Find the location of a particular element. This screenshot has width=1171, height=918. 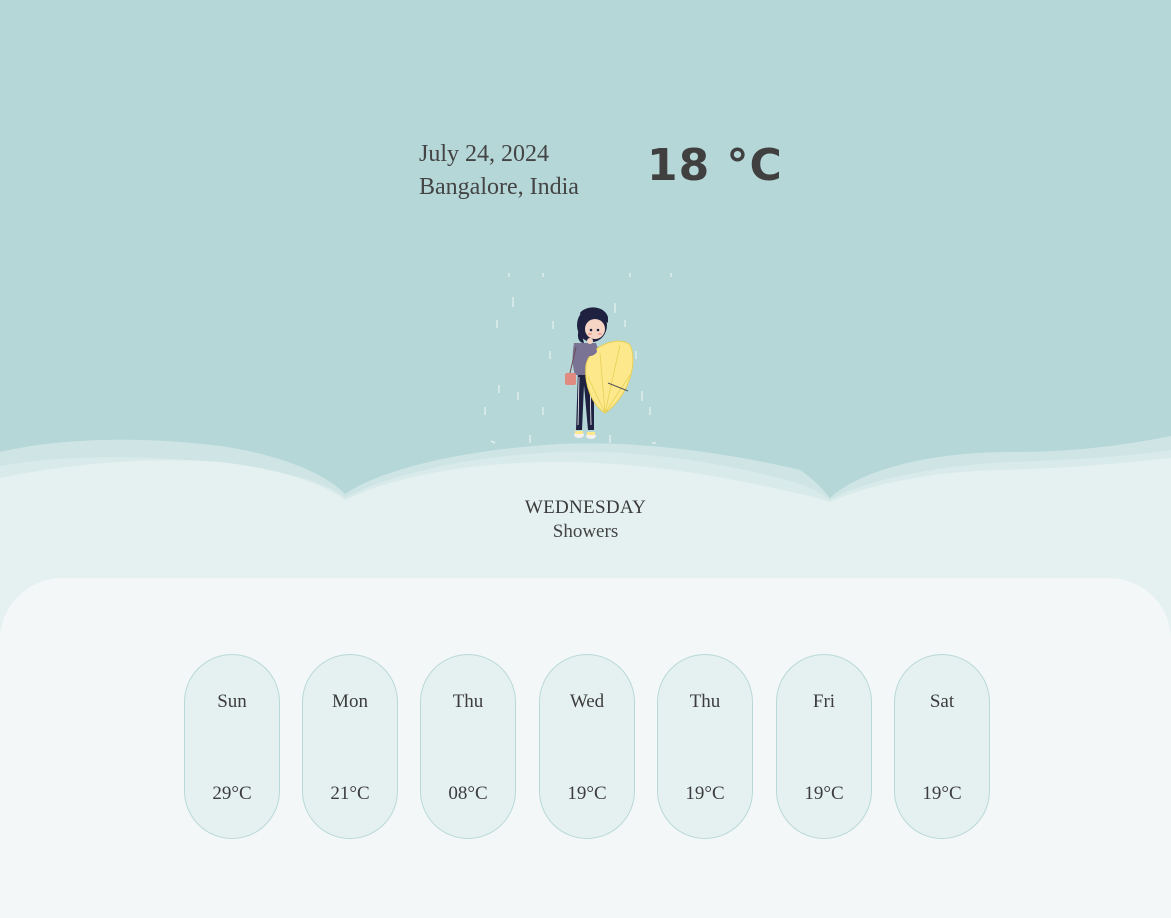

forecast-day-temp: 08°C is located at coordinates (468, 793).